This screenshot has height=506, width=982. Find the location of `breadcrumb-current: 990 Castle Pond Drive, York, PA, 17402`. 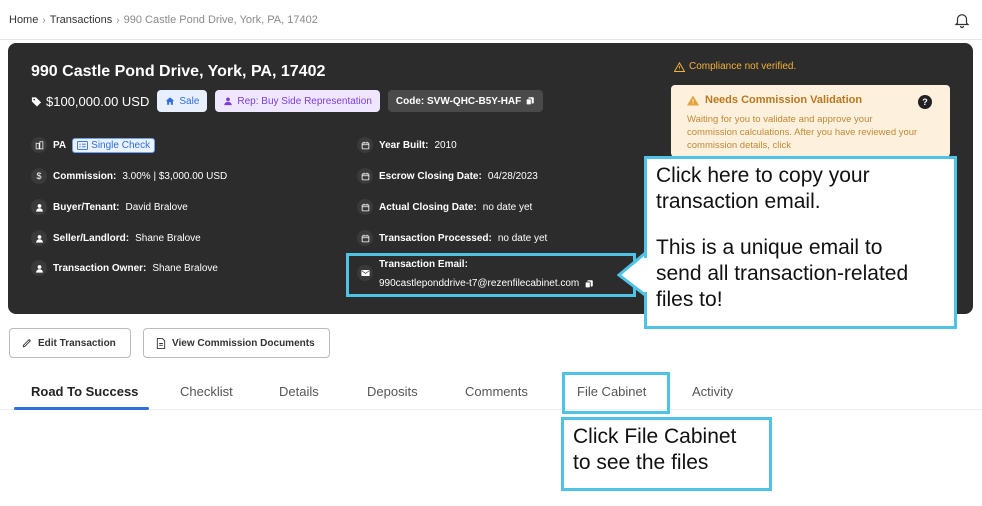

breadcrumb-current: 990 Castle Pond Drive, York, PA, 17402 is located at coordinates (220, 20).